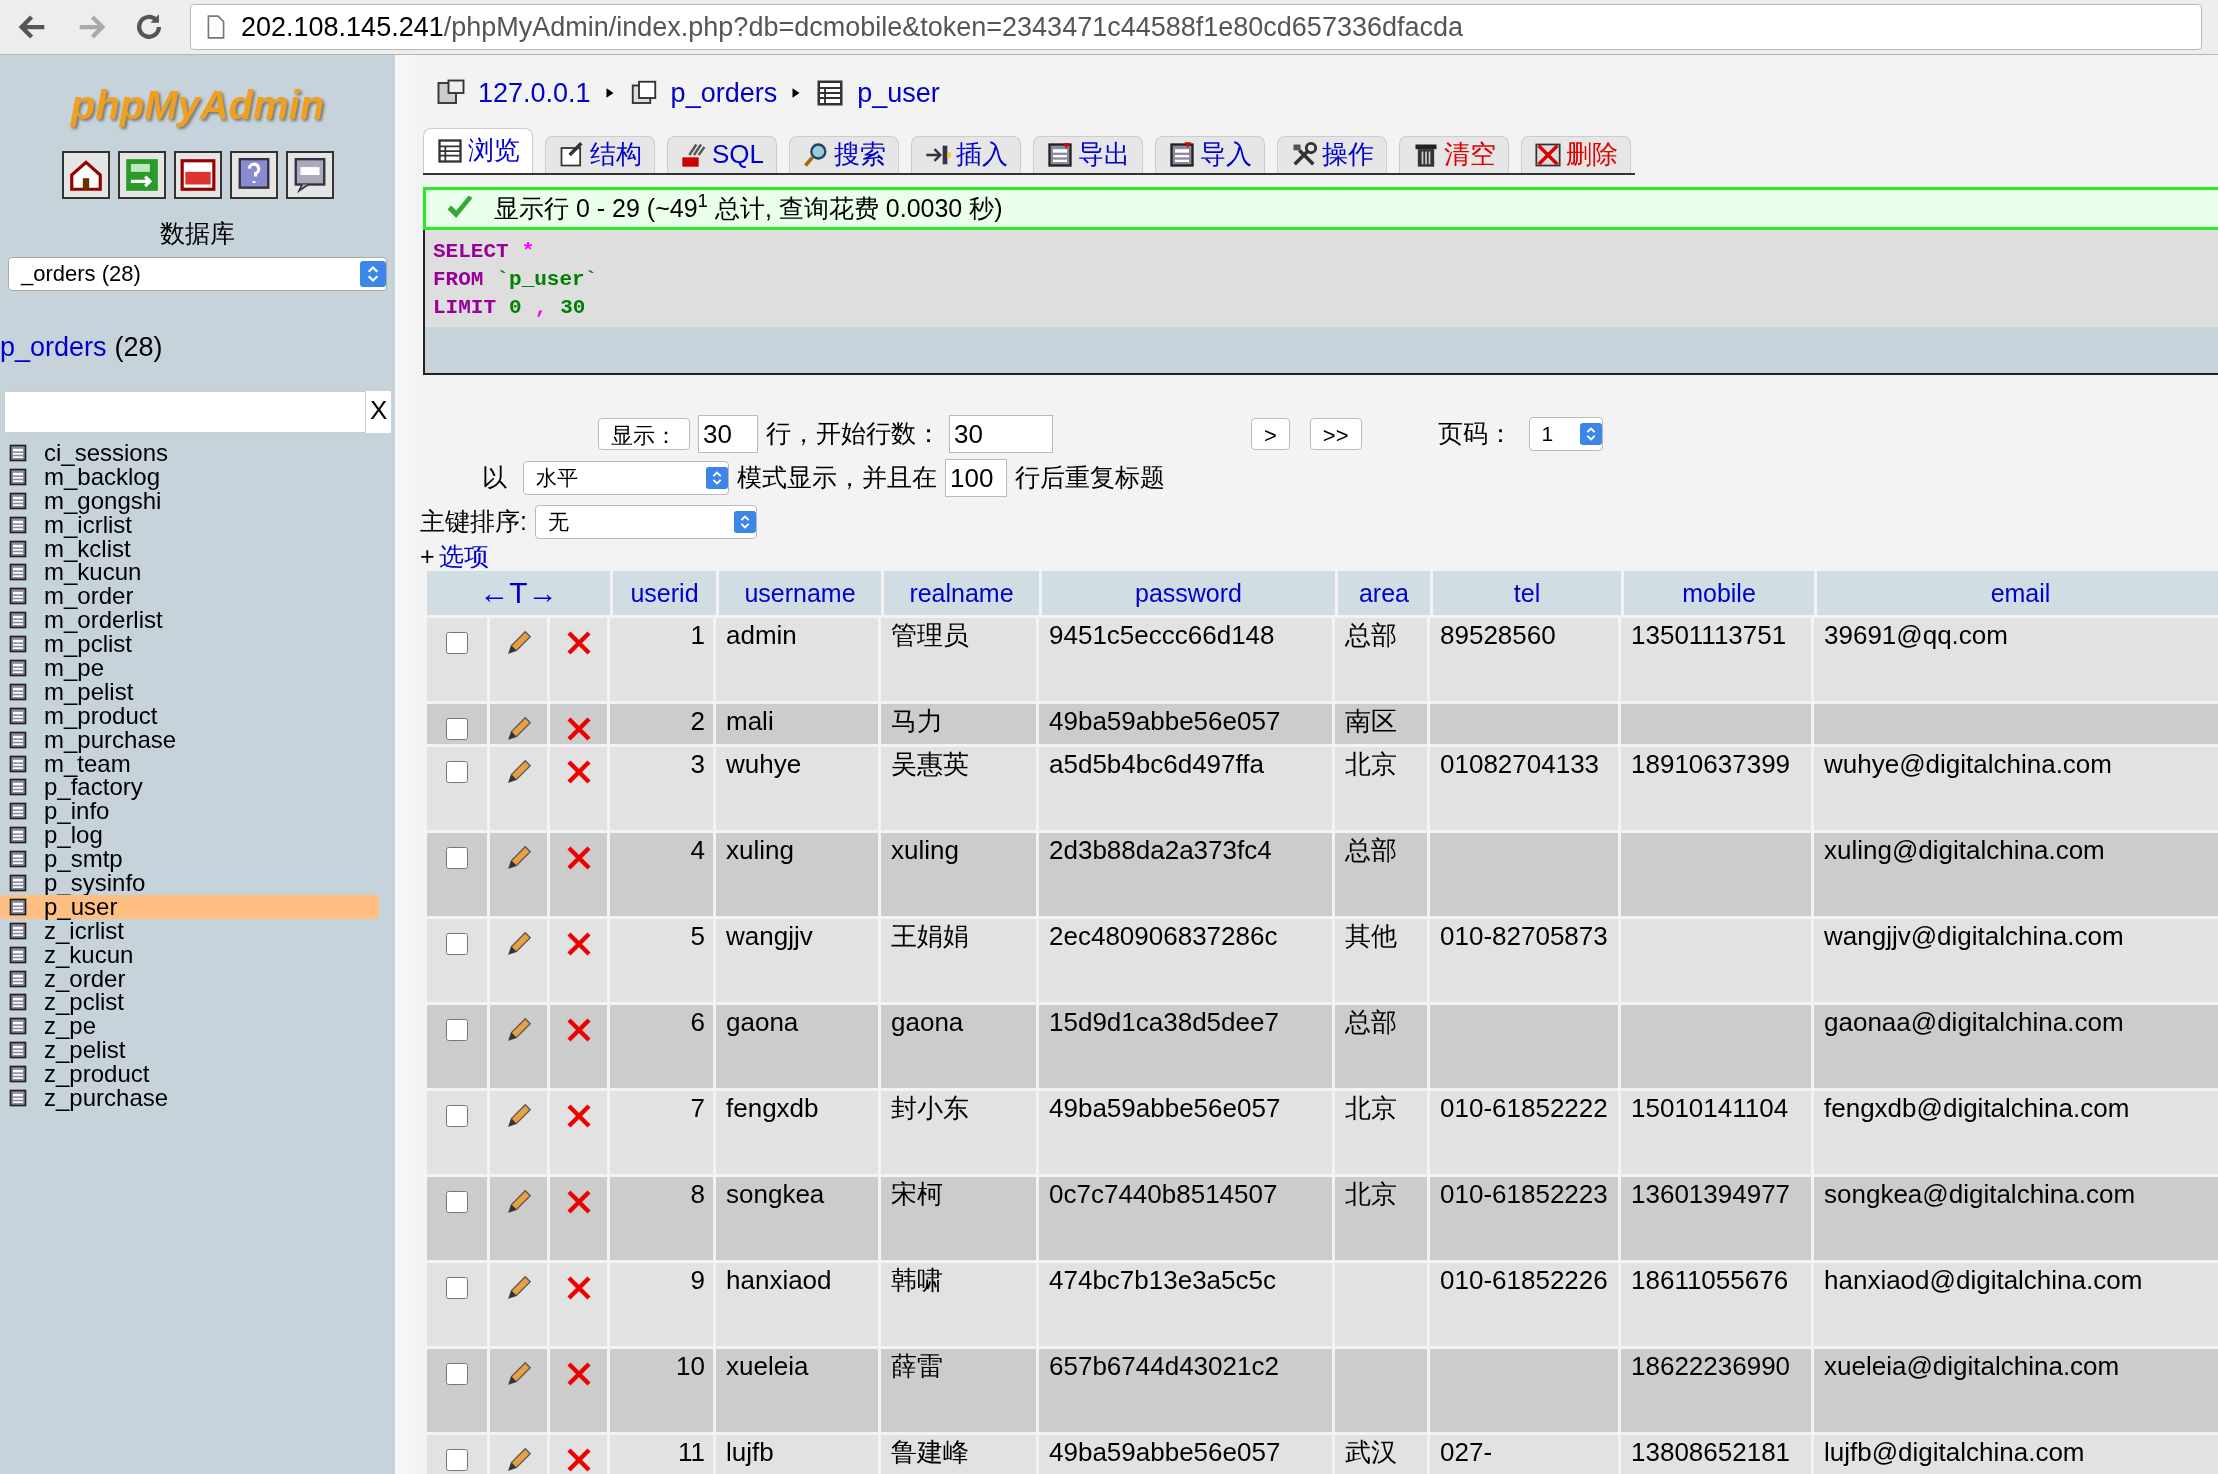  What do you see at coordinates (189, 1026) in the screenshot?
I see `table-list-item: z_pe` at bounding box center [189, 1026].